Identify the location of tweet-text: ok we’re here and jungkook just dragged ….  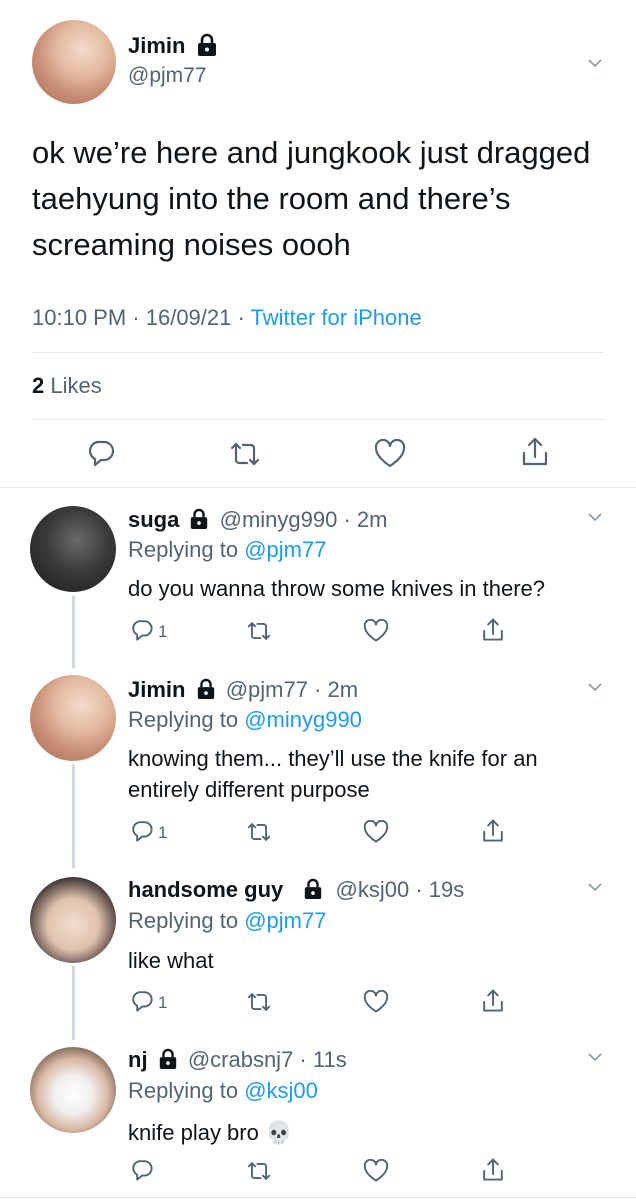
(311, 198).